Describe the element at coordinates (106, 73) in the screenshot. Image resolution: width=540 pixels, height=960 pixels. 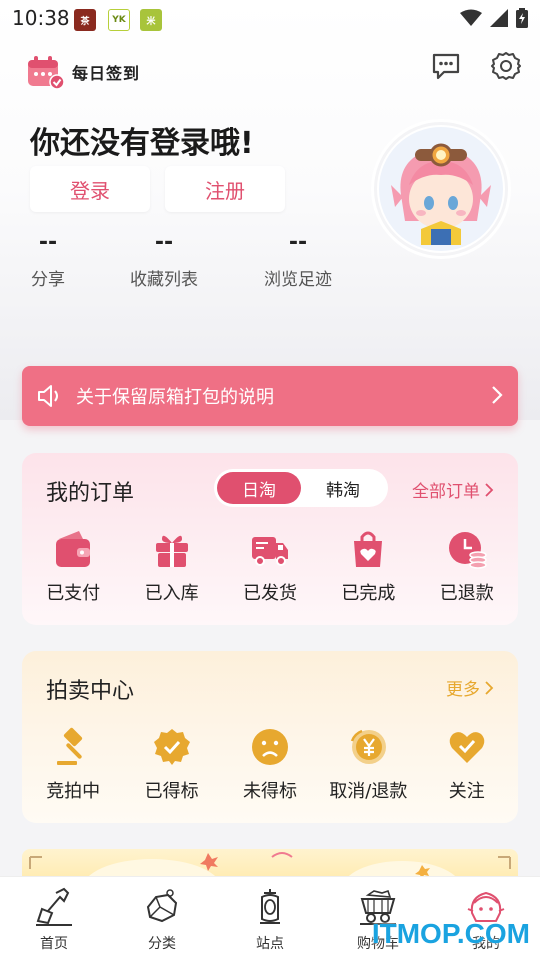
I see `signin-label: 每日签到` at that location.